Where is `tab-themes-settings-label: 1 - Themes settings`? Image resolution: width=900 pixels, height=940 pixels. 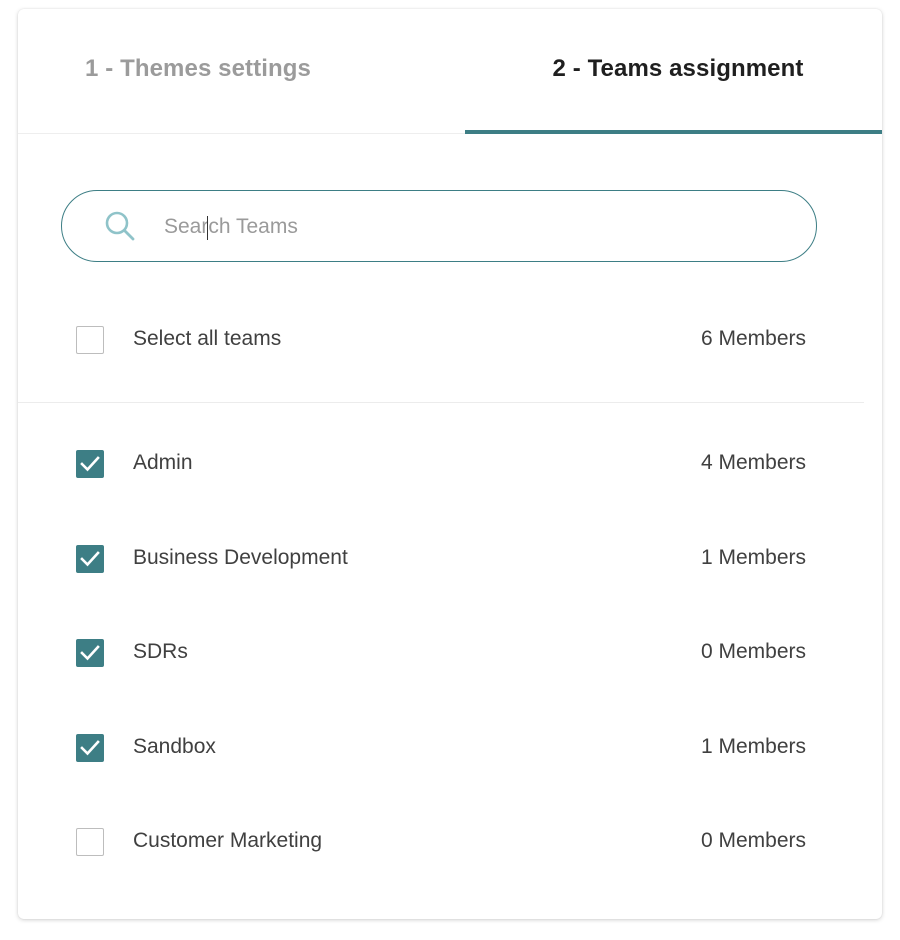 tab-themes-settings-label: 1 - Themes settings is located at coordinates (198, 68).